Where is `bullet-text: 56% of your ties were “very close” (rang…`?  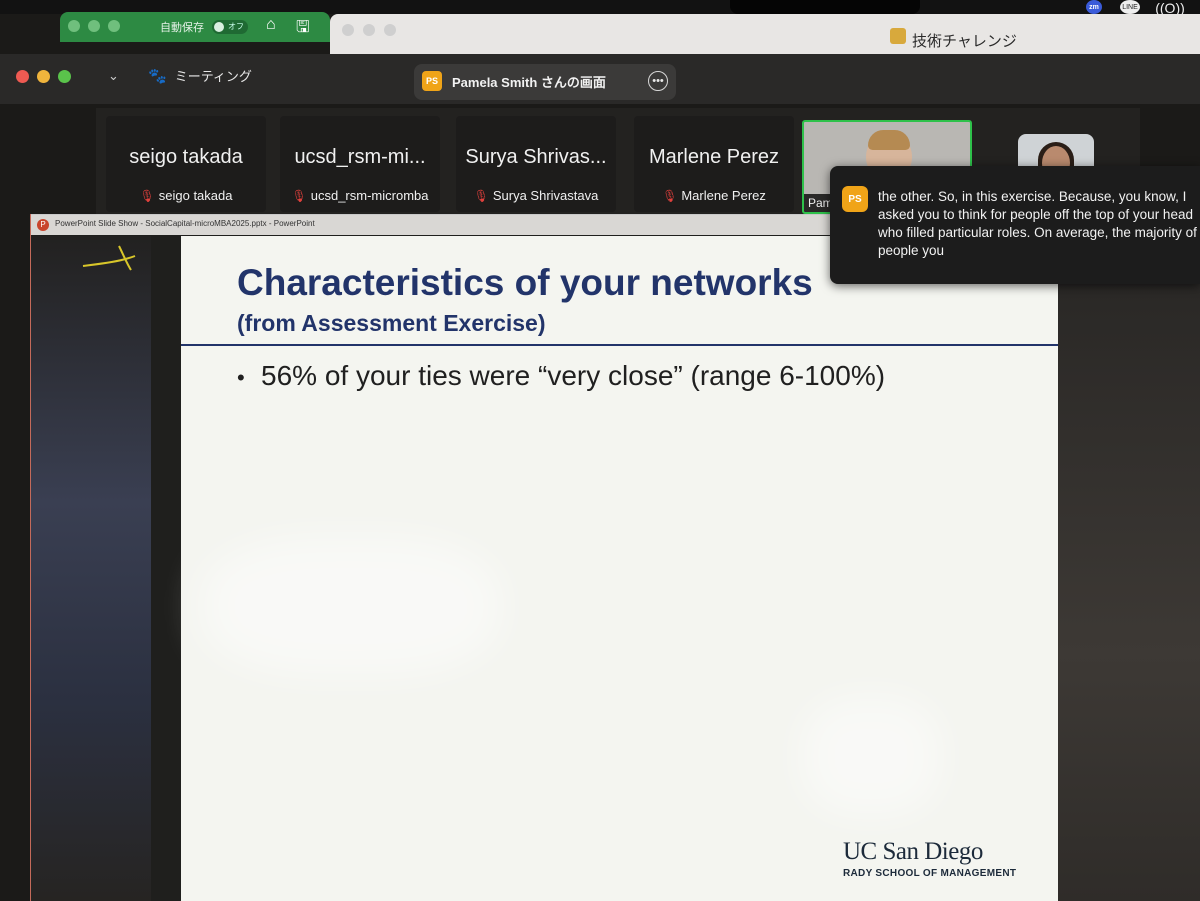
bullet-text: 56% of your ties were “very close” (rang… is located at coordinates (573, 375).